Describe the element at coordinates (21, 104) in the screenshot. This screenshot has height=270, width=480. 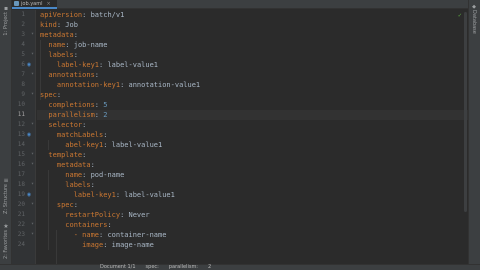
I see `line-number: 10` at that location.